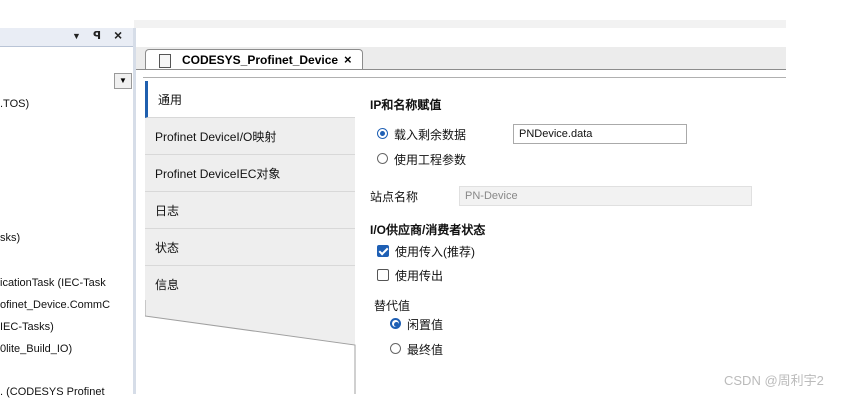 This screenshot has width=846, height=398. I want to click on radio-last-value, so click(395, 348).